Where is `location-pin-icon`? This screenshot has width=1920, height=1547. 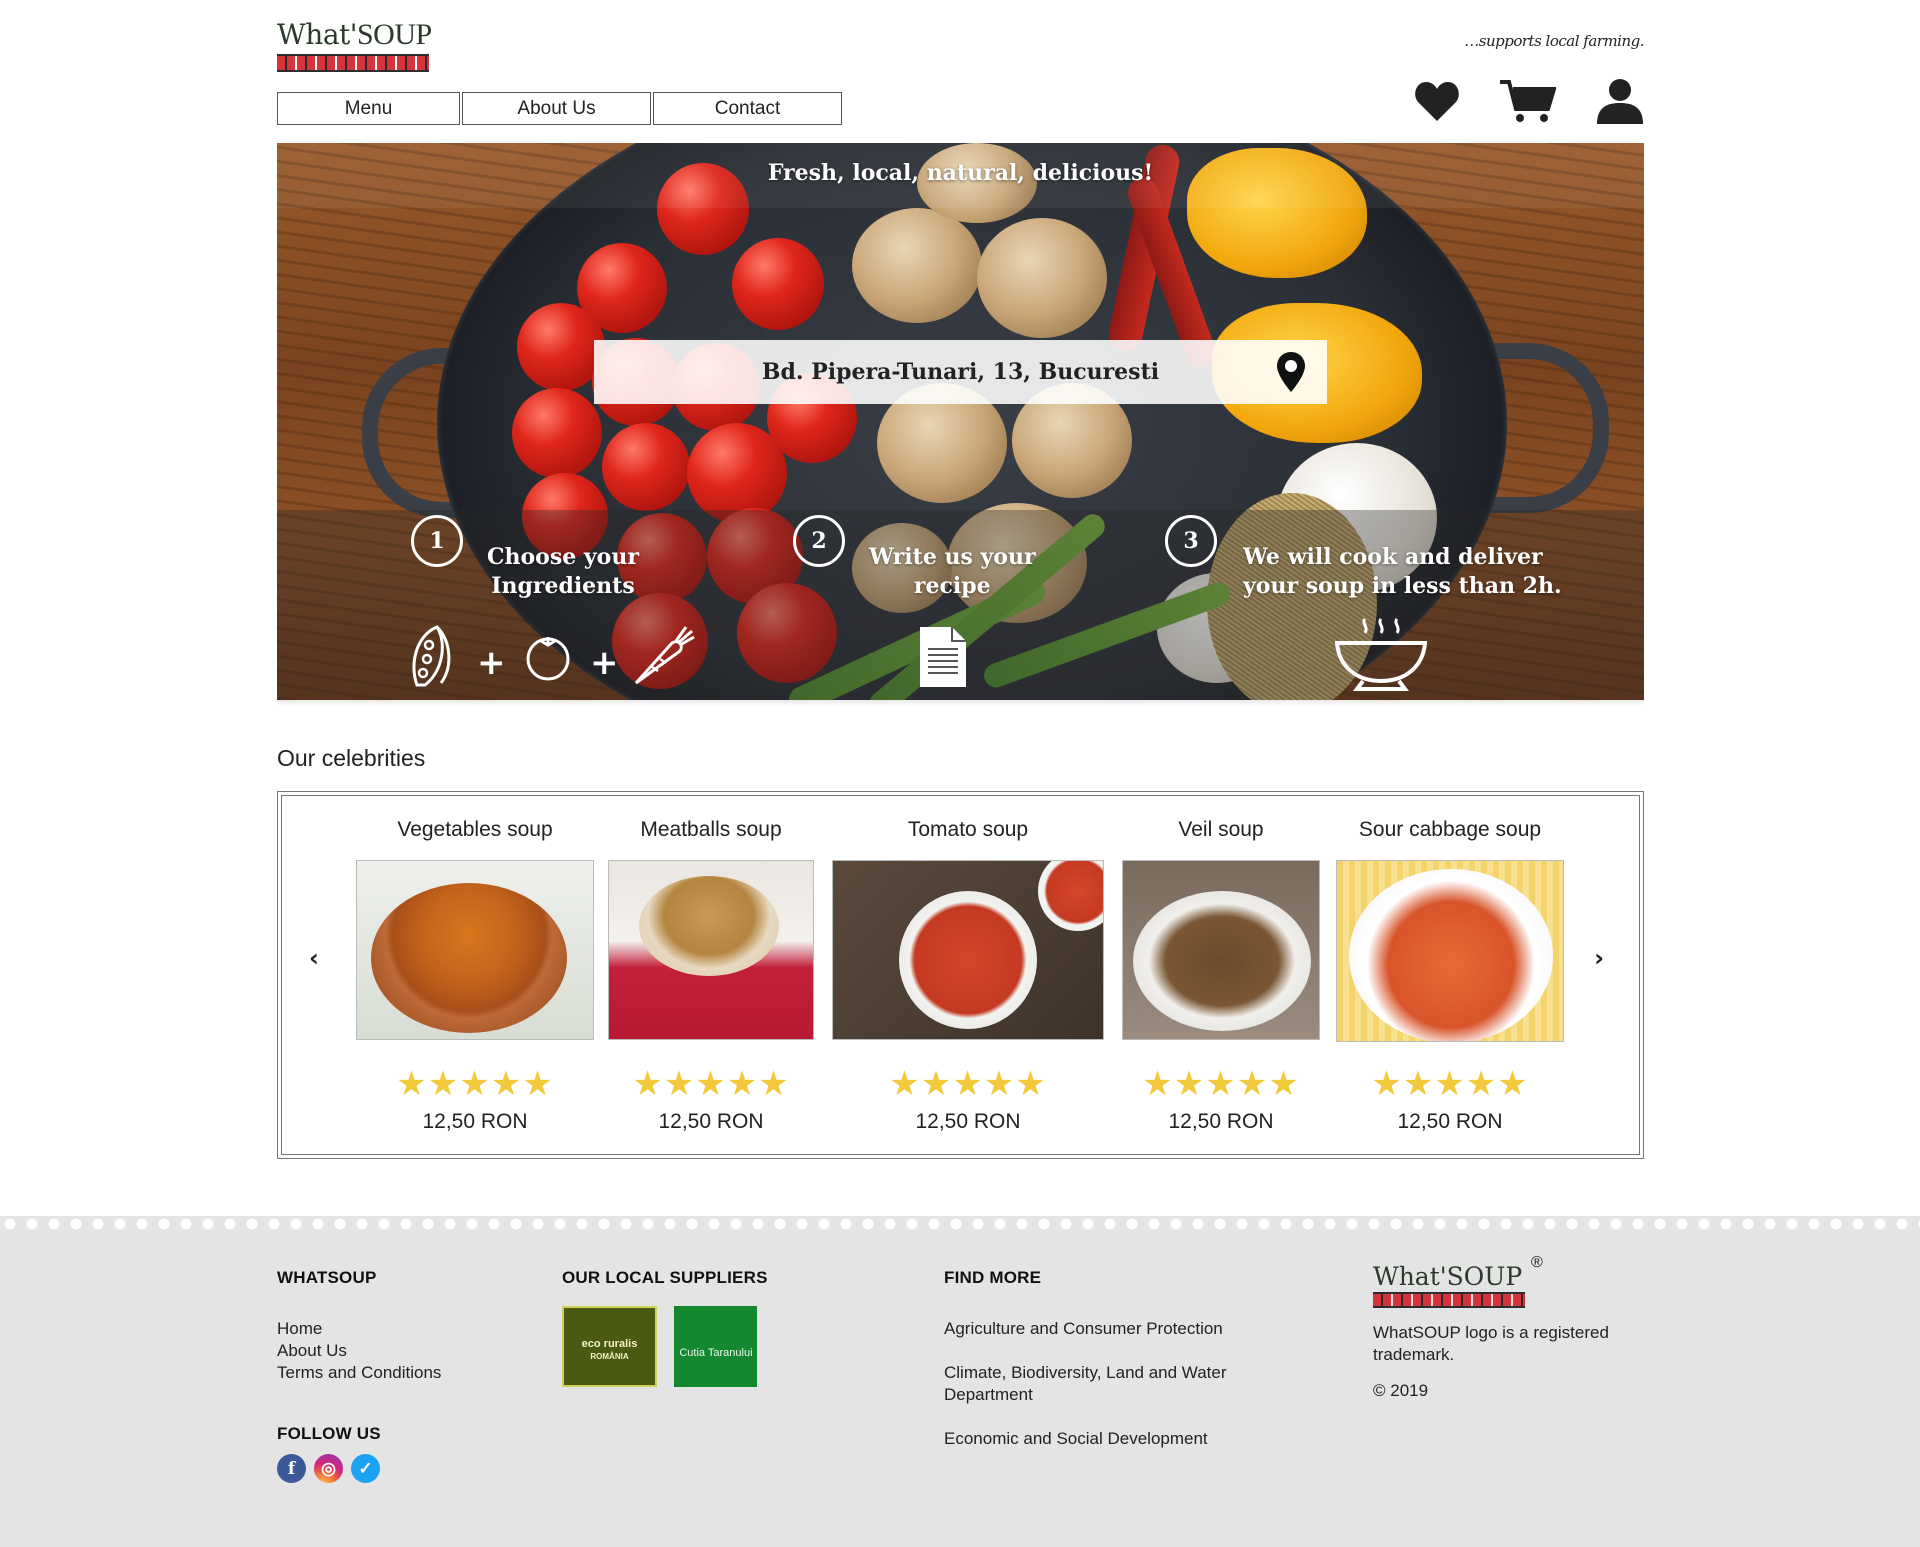
location-pin-icon is located at coordinates (1291, 375).